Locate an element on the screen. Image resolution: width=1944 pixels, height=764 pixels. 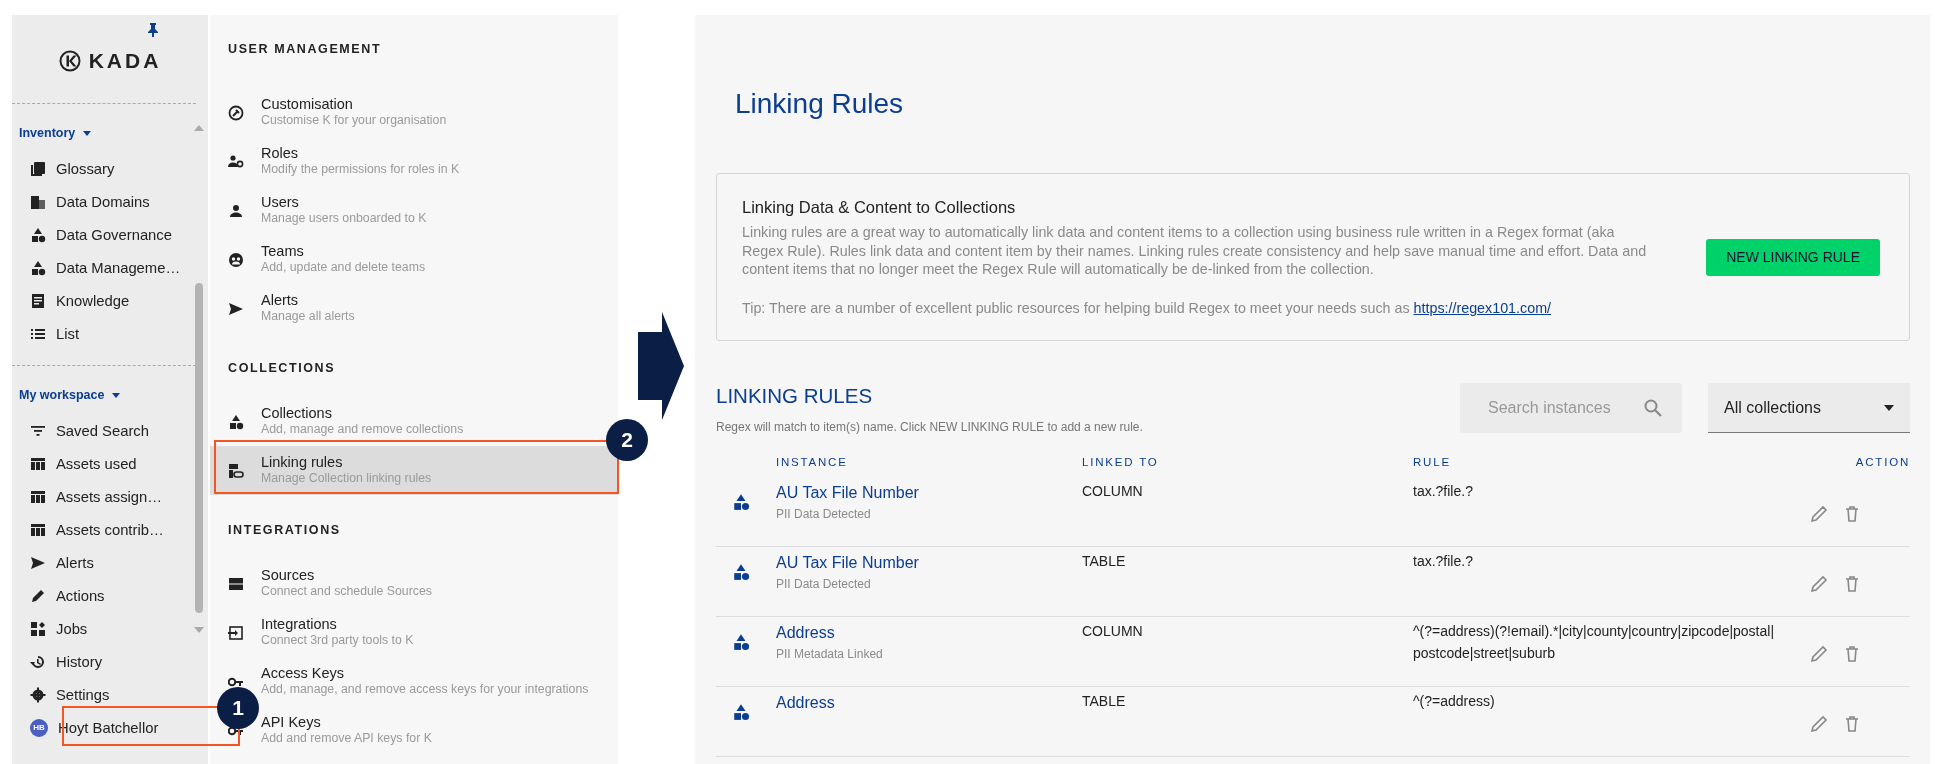
sign-in-icon is located at coordinates (236, 633).